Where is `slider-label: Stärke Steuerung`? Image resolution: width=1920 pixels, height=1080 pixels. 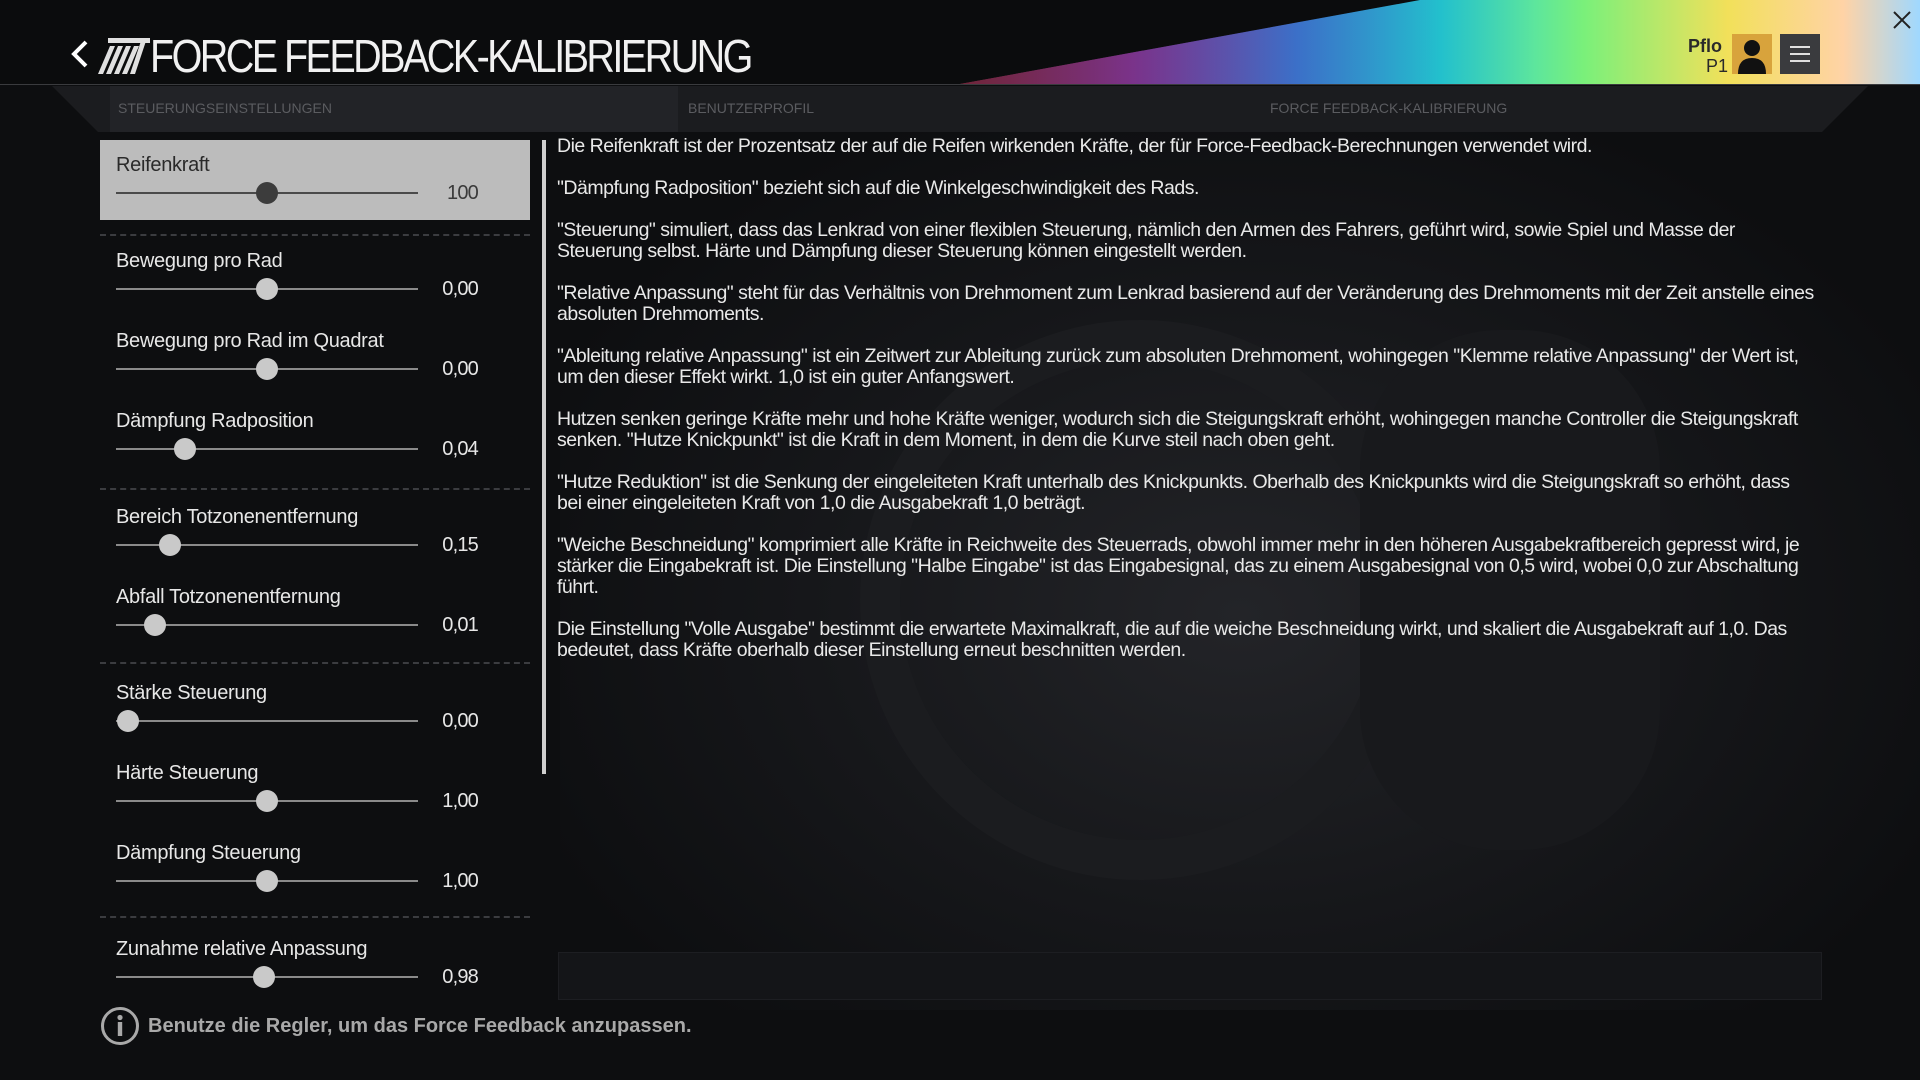 slider-label: Stärke Steuerung is located at coordinates (191, 693).